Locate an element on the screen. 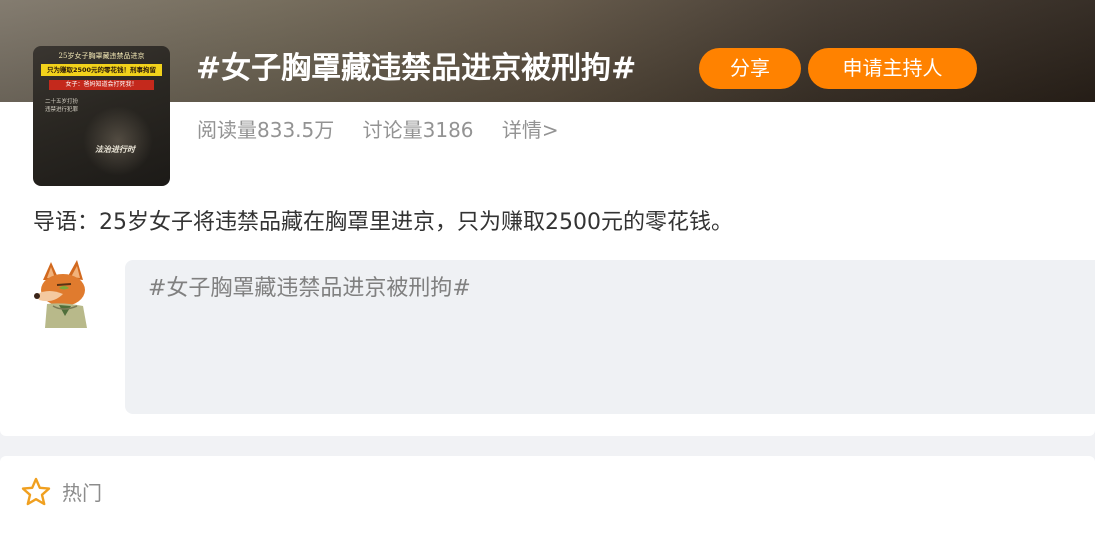 The width and height of the screenshot is (1095, 536). read-count: 阅读量833.5万 is located at coordinates (266, 130).